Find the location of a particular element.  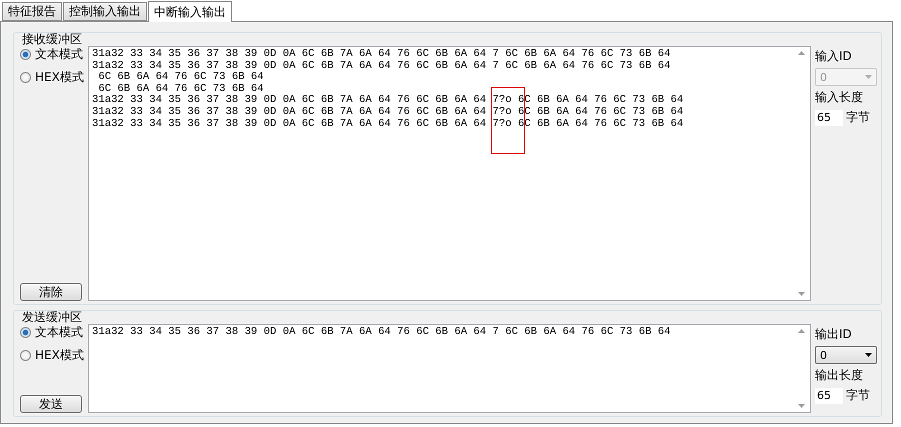

action-button: 清除 is located at coordinates (51, 292).